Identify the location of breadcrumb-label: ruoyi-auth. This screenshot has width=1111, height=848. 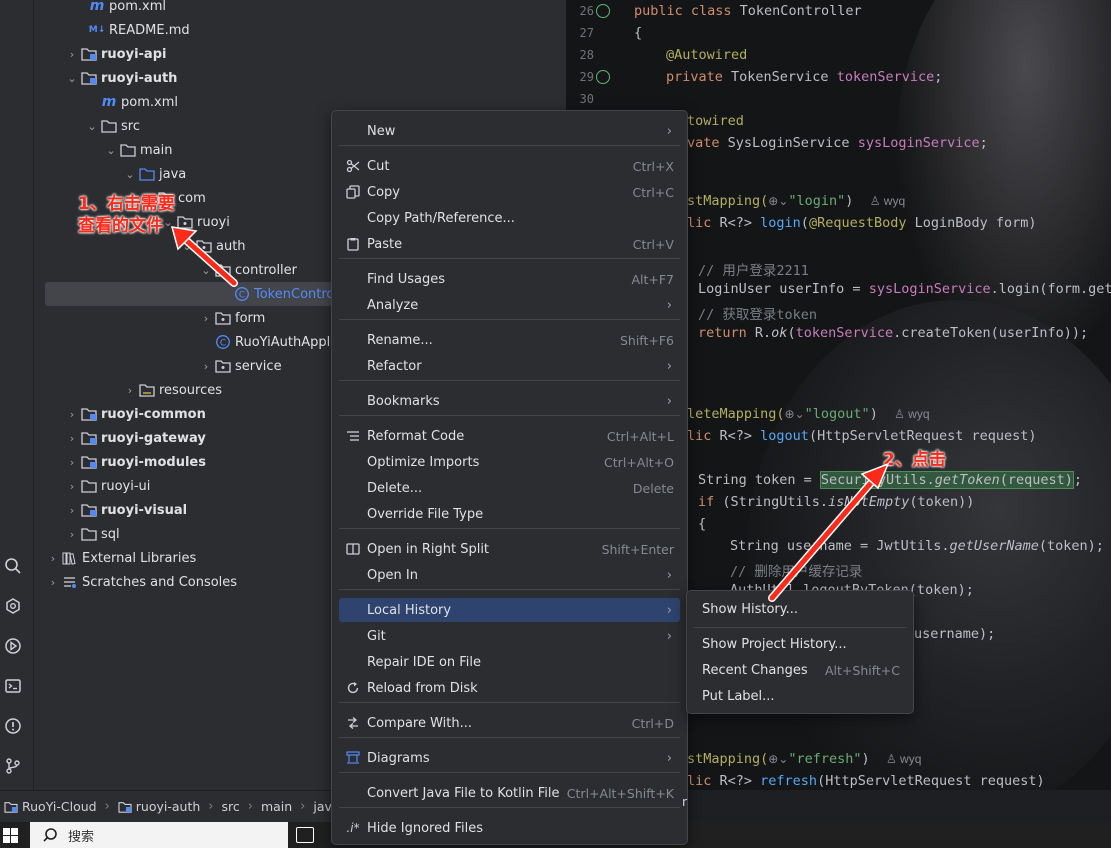
(168, 806).